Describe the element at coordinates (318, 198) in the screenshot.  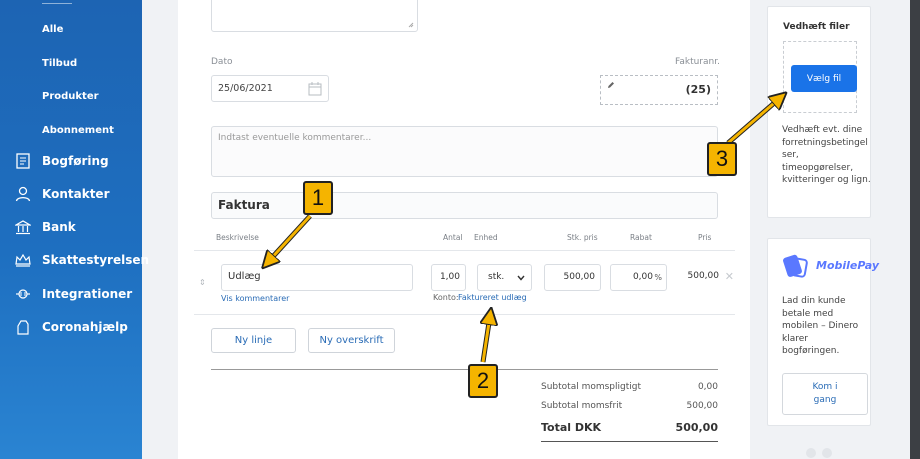
I see `callout-1: 1` at that location.